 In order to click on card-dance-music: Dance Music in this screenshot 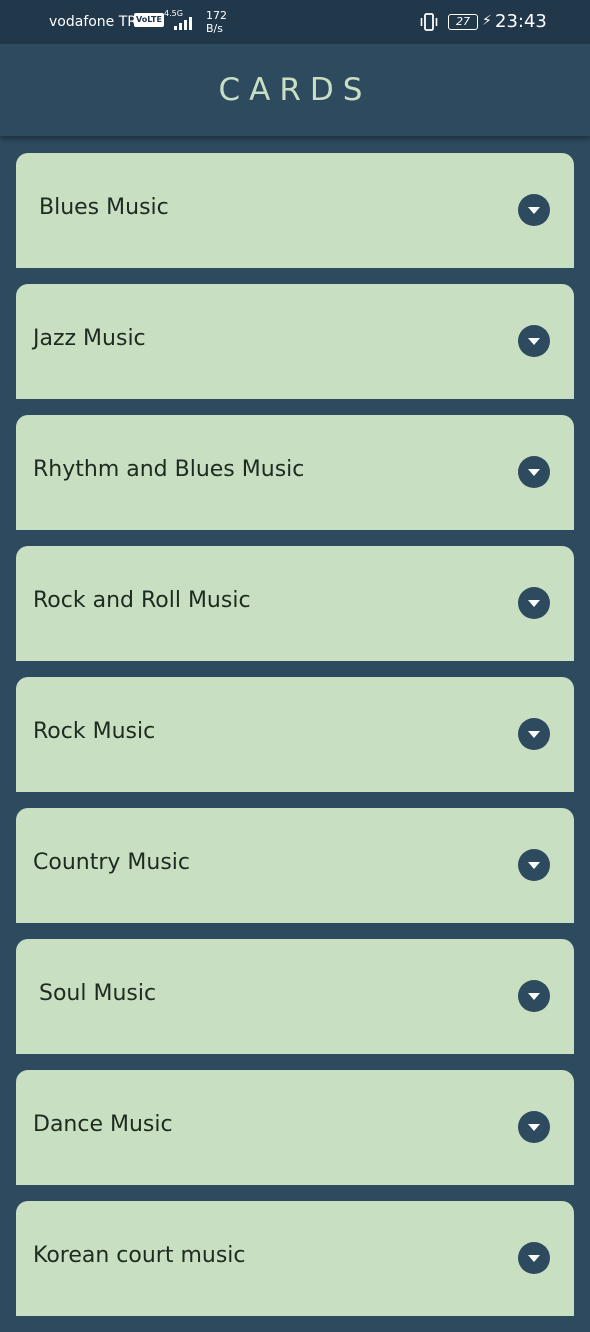, I will do `click(295, 1127)`.